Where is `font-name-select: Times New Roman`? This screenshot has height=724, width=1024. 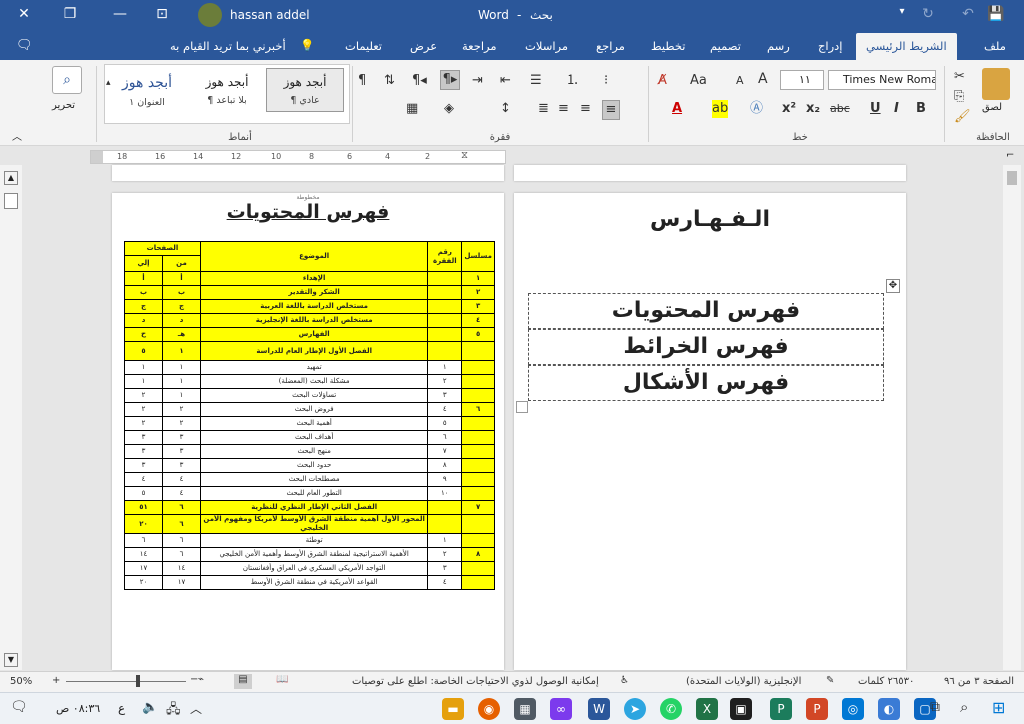 font-name-select: Times New Roman is located at coordinates (882, 80).